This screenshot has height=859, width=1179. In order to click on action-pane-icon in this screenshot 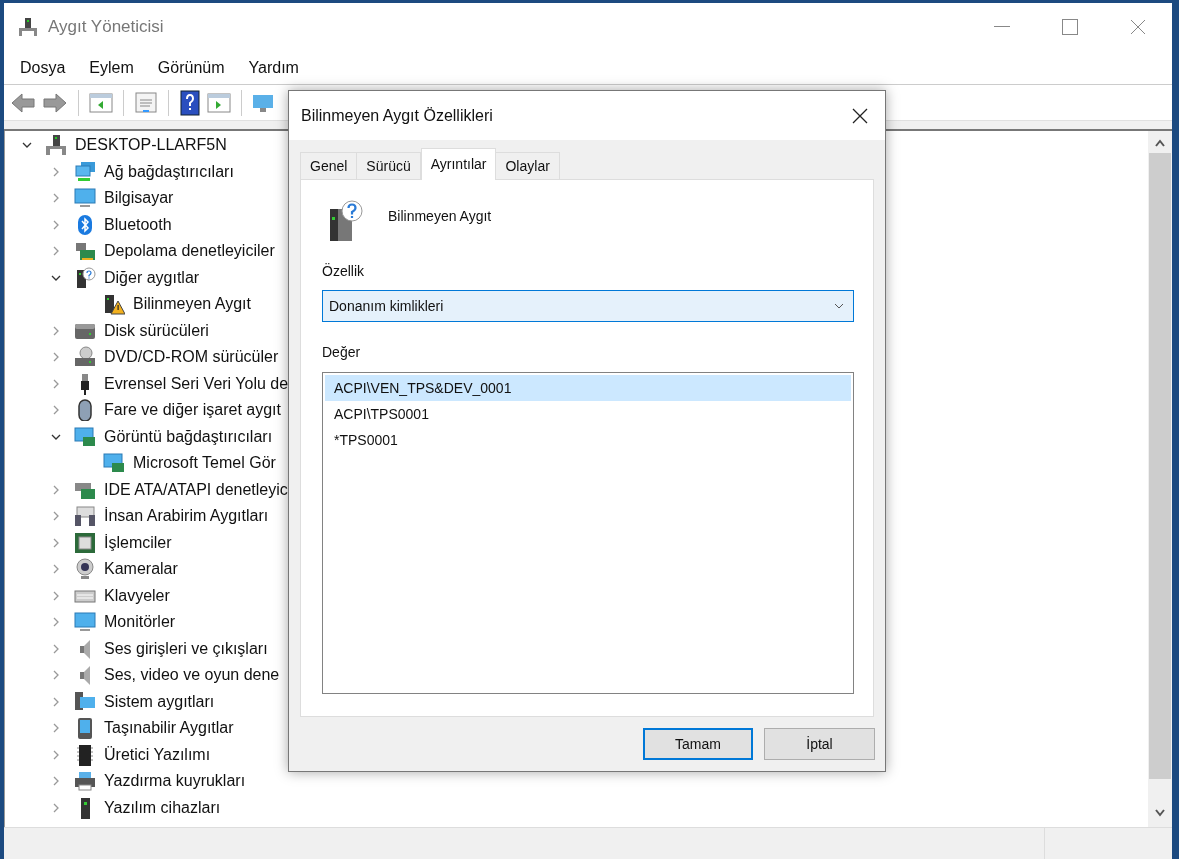, I will do `click(219, 102)`.